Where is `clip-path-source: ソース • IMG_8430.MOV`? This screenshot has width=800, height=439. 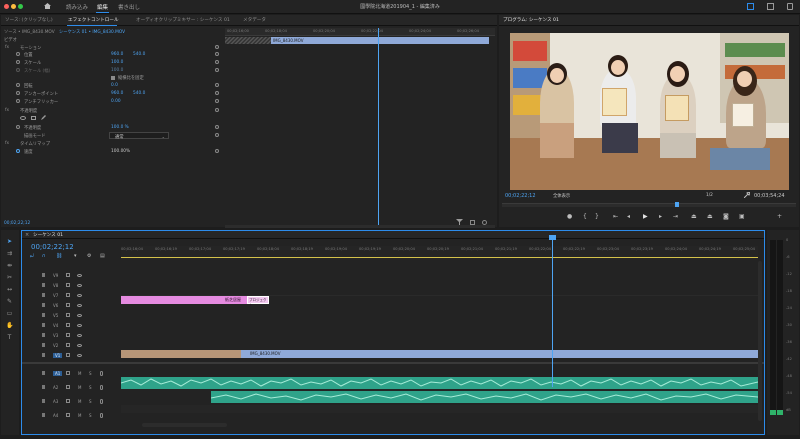 clip-path-source: ソース • IMG_8430.MOV is located at coordinates (29, 32).